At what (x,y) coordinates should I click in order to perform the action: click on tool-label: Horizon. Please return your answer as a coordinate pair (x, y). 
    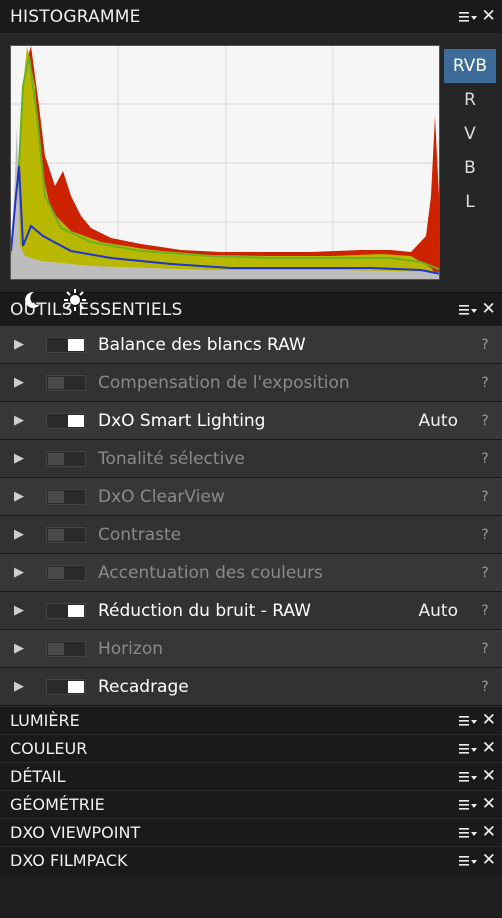
    Looking at the image, I should click on (130, 648).